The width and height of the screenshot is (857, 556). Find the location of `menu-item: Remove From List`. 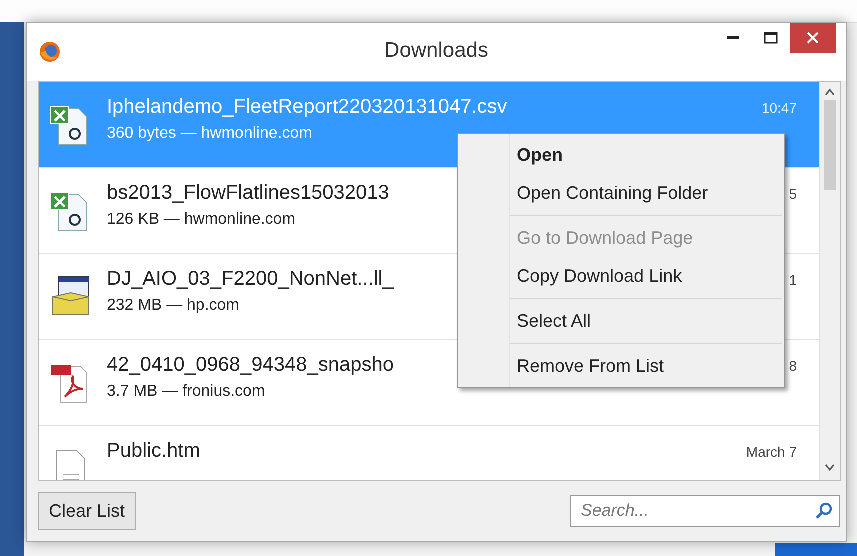

menu-item: Remove From List is located at coordinates (621, 366).